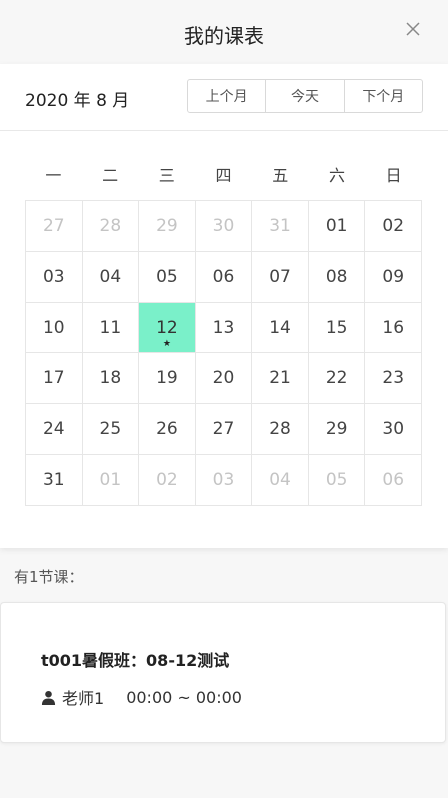 This screenshot has height=798, width=448. I want to click on next-month-button: 下个月, so click(383, 96).